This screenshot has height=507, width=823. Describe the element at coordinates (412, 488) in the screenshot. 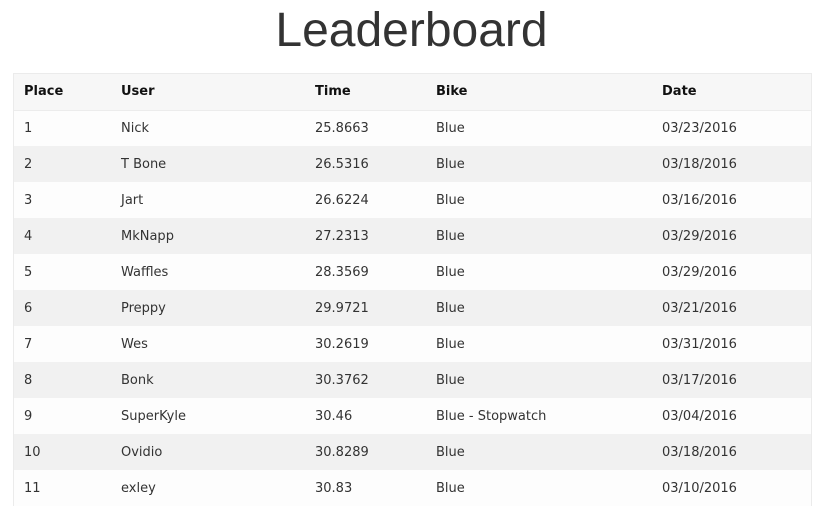

I see `table-row: 11 exley 30.83 Blue 03/10/2016` at that location.